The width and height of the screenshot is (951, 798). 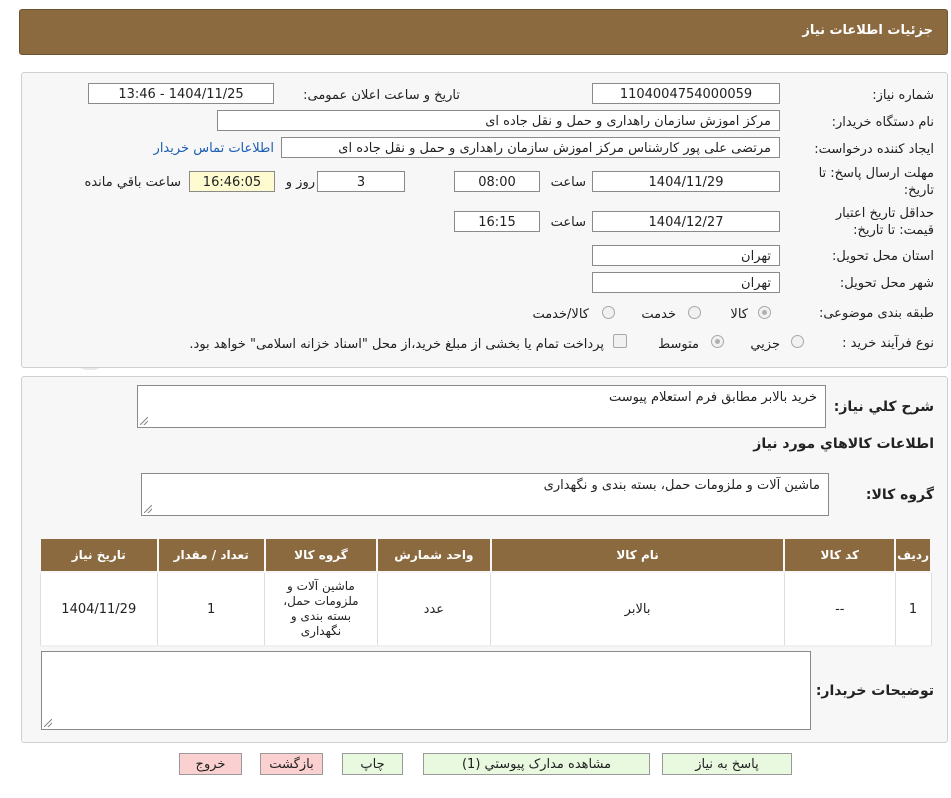 I want to click on remaining-time-label: ساعت باقي مانده, so click(x=132, y=182).